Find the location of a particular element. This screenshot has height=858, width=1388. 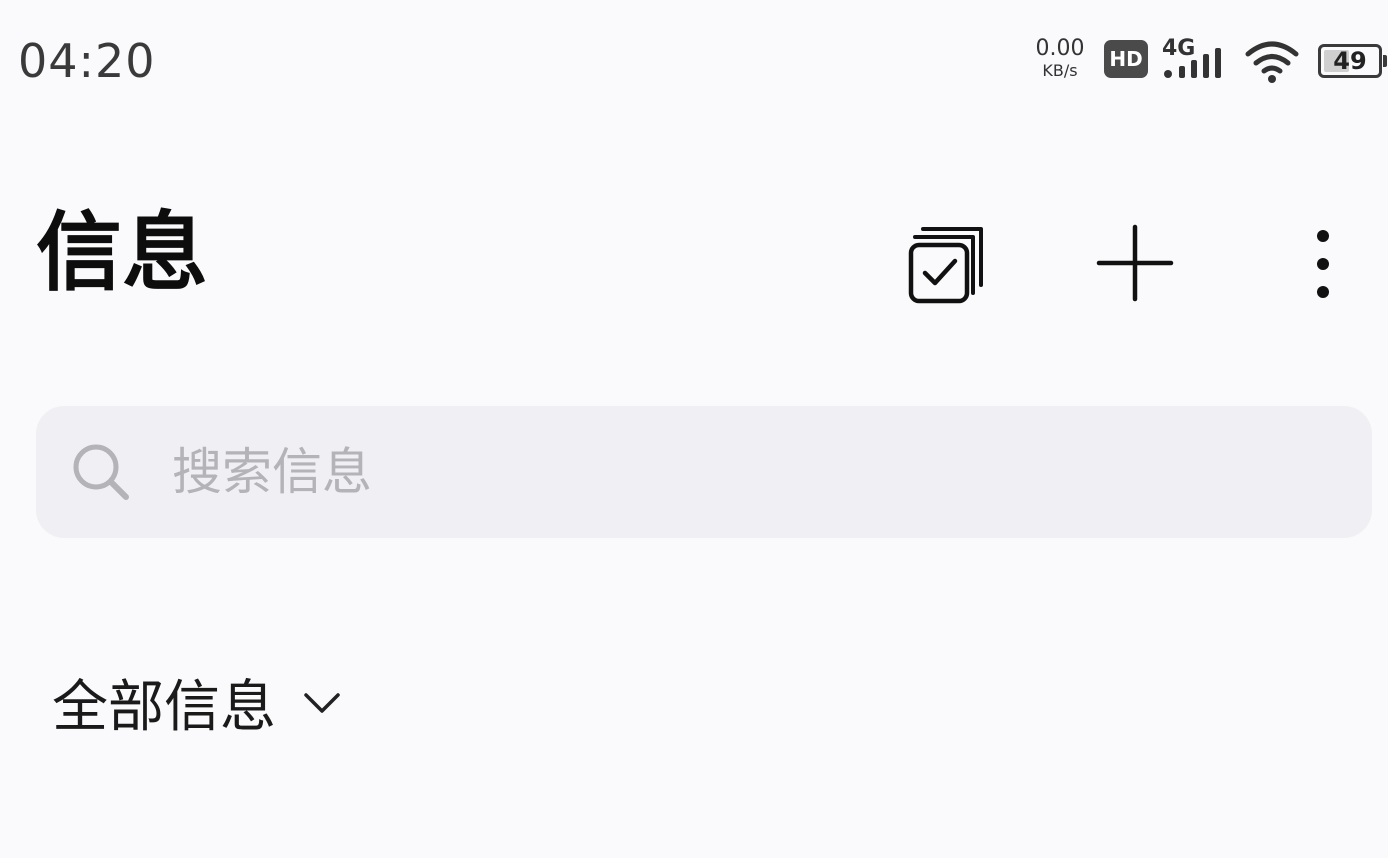

message-filter-dropdown: 全部信息 is located at coordinates (197, 702).